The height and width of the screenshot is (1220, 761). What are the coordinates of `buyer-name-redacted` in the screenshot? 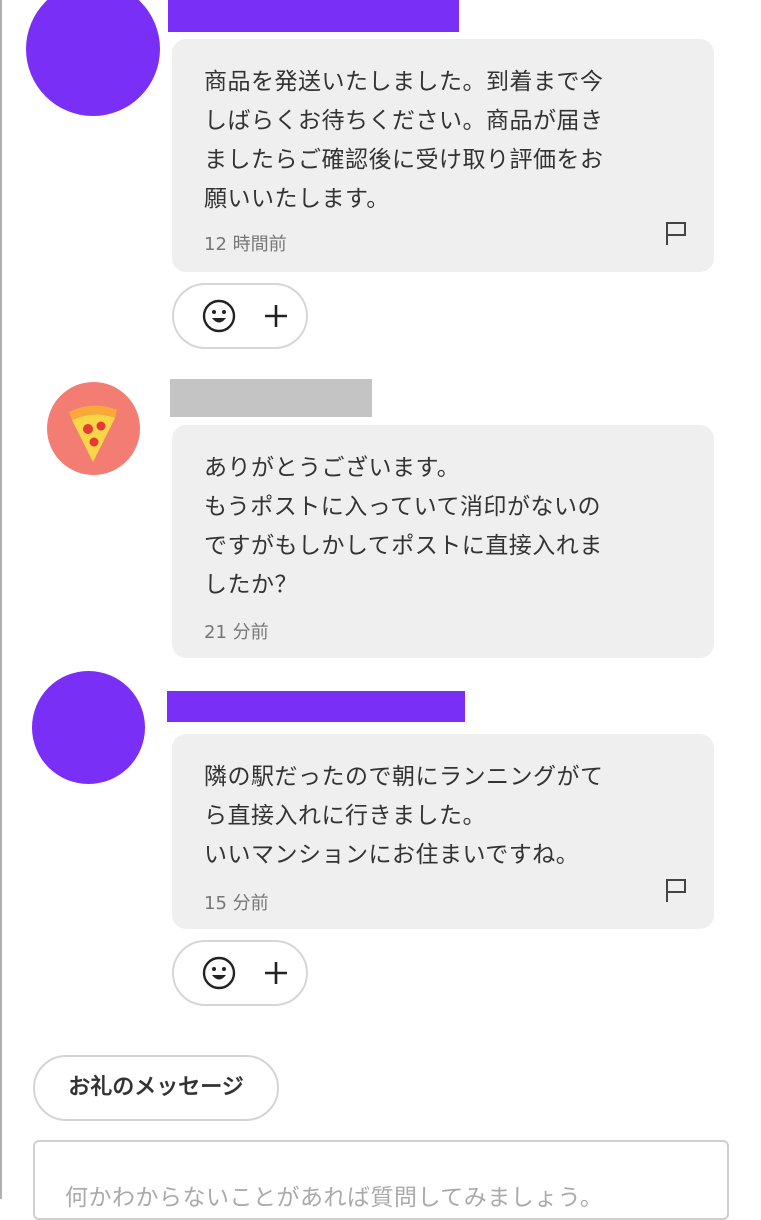 It's located at (271, 398).